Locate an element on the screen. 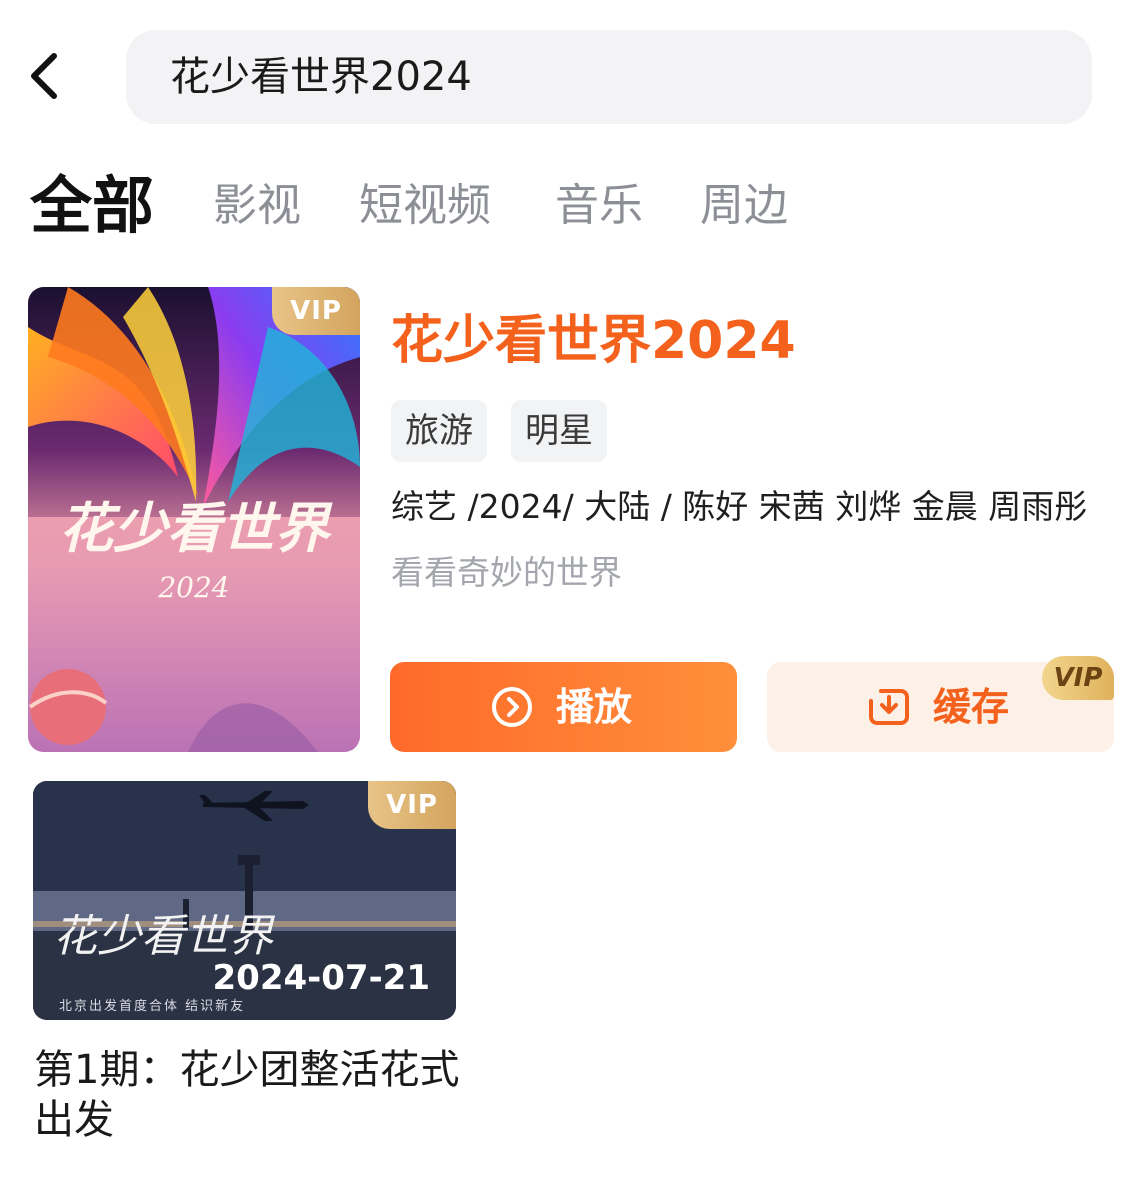  episode-title-art: 花少看世界 is located at coordinates (164, 936).